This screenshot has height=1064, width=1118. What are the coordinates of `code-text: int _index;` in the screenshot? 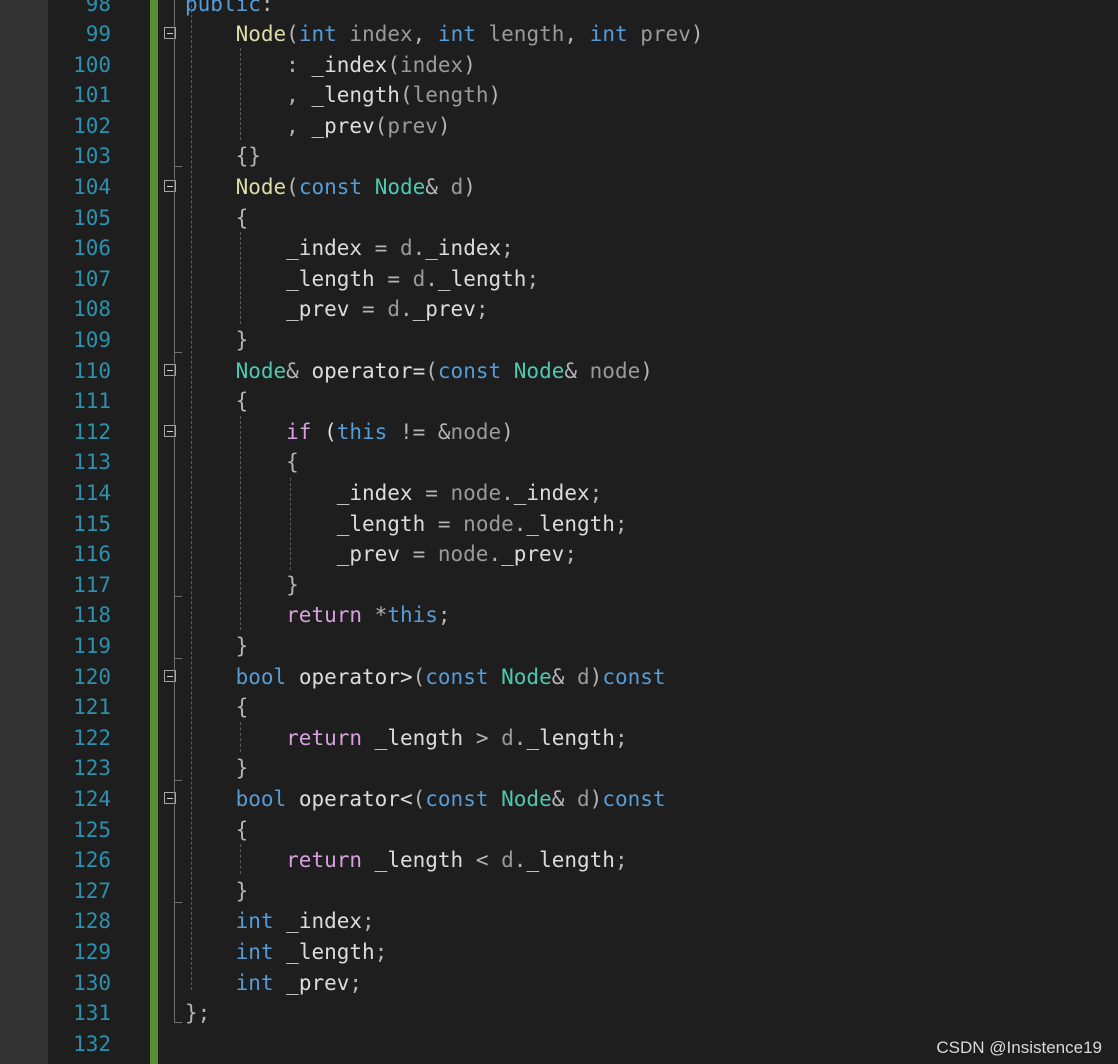 It's located at (280, 921).